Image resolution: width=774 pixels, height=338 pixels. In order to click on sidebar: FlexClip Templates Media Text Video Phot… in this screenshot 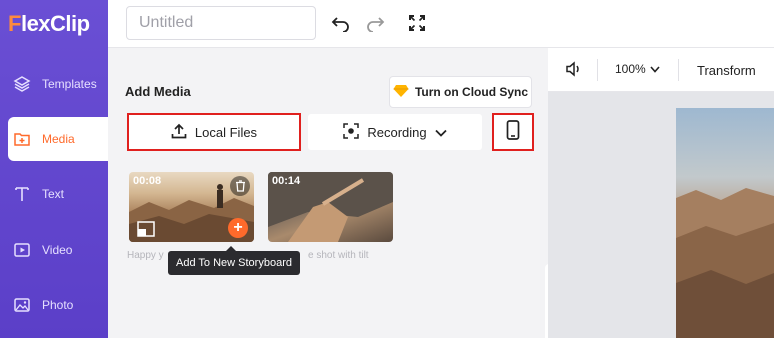, I will do `click(54, 169)`.